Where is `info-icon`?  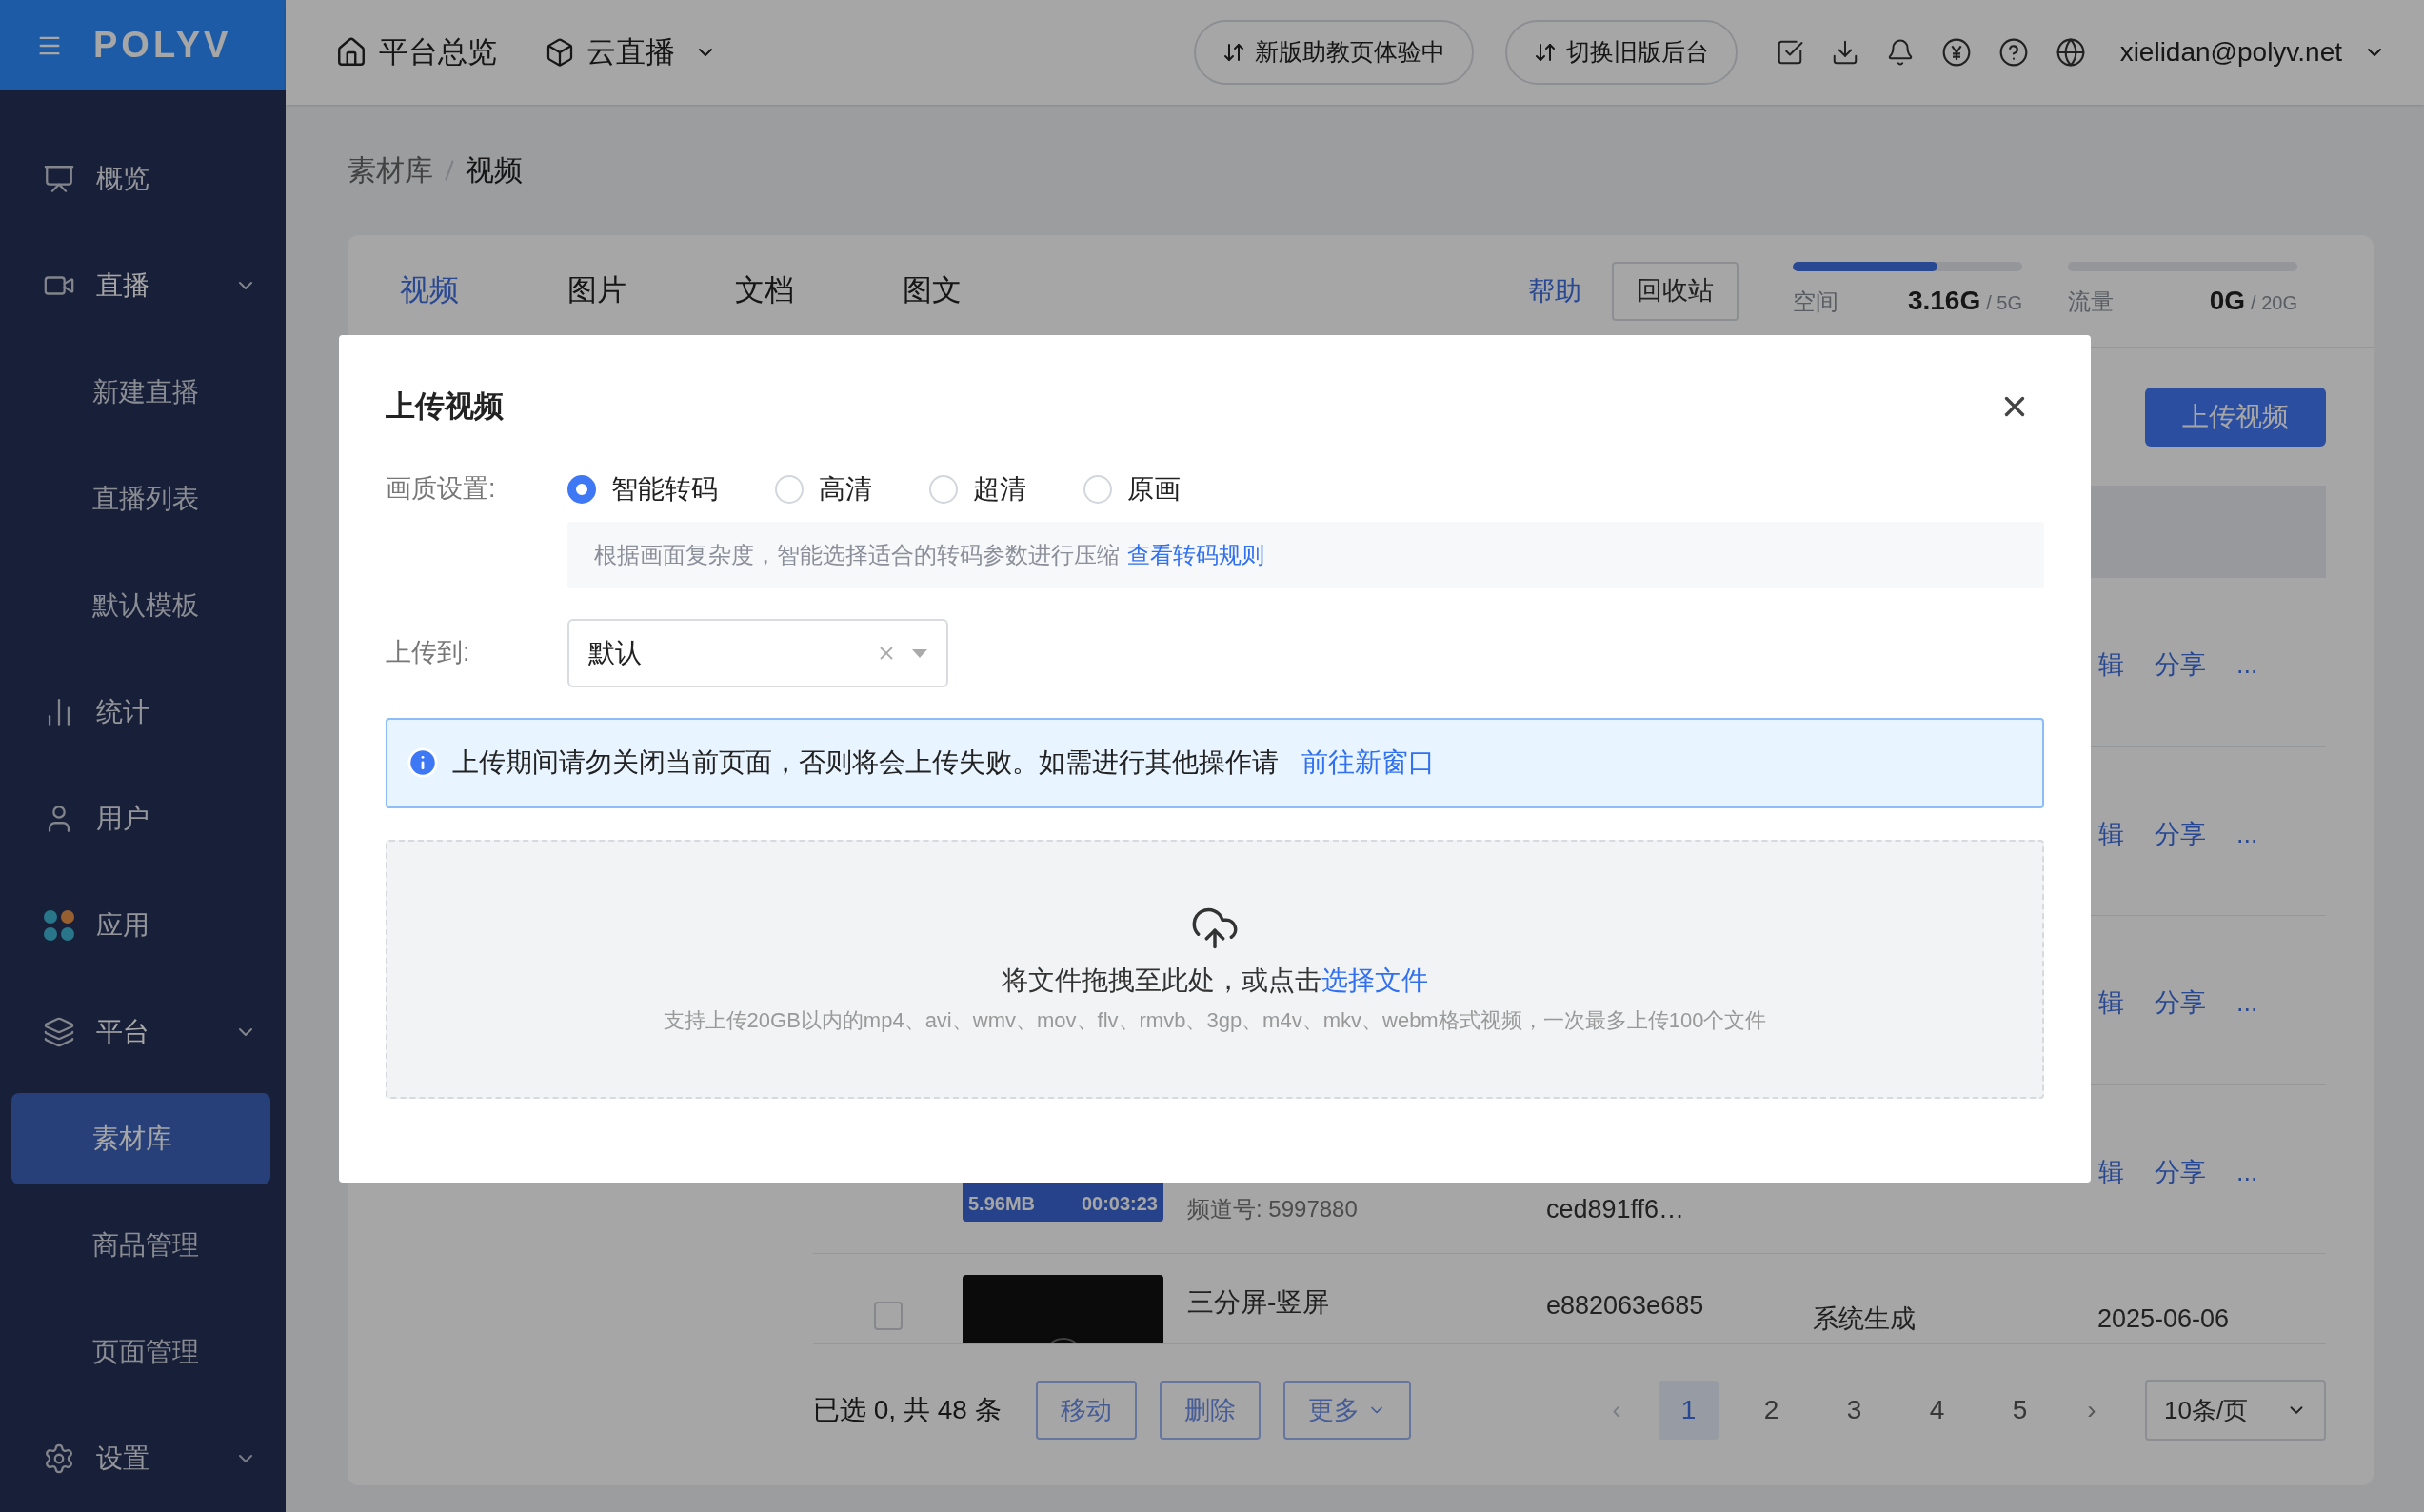 info-icon is located at coordinates (423, 762).